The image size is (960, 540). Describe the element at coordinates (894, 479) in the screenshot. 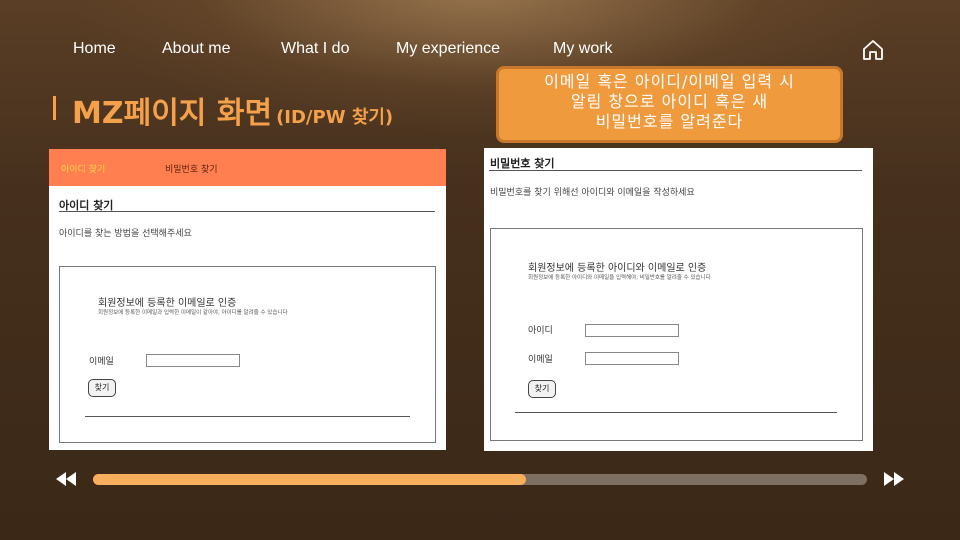

I see `fast-forward-icon` at that location.